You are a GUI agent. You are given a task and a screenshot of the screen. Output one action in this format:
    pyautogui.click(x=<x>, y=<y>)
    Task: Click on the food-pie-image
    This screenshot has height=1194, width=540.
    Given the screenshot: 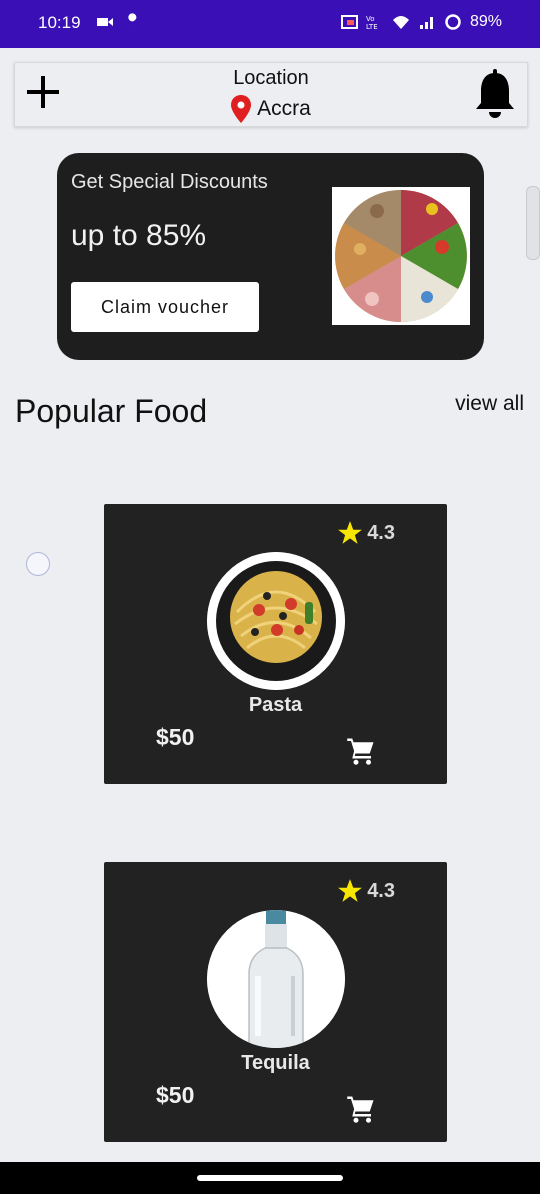 What is the action you would take?
    pyautogui.click(x=401, y=256)
    